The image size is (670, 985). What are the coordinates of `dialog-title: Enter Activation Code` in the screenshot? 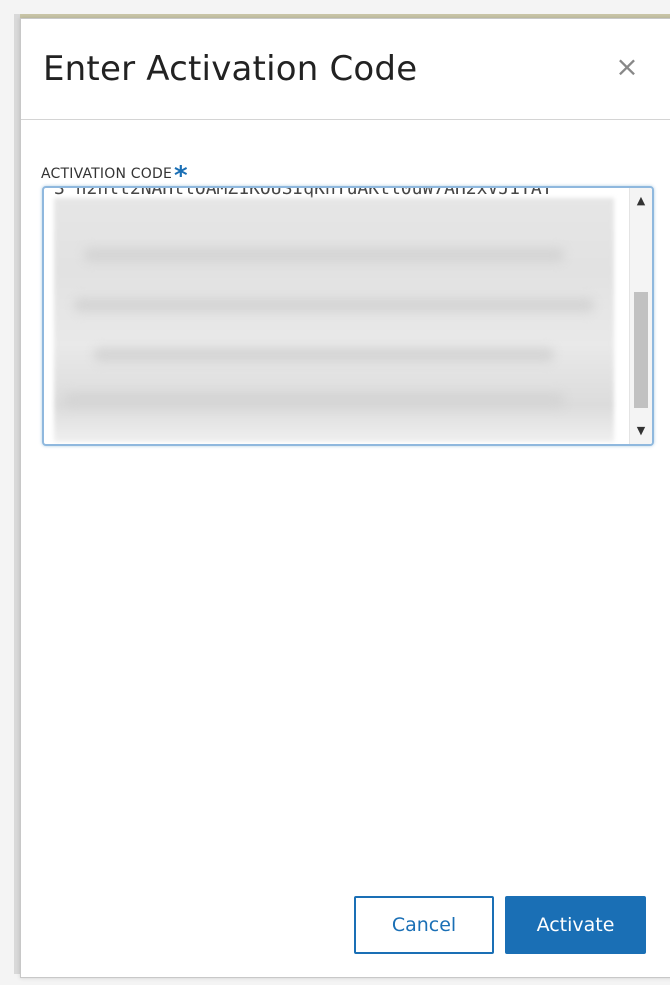 It's located at (230, 69).